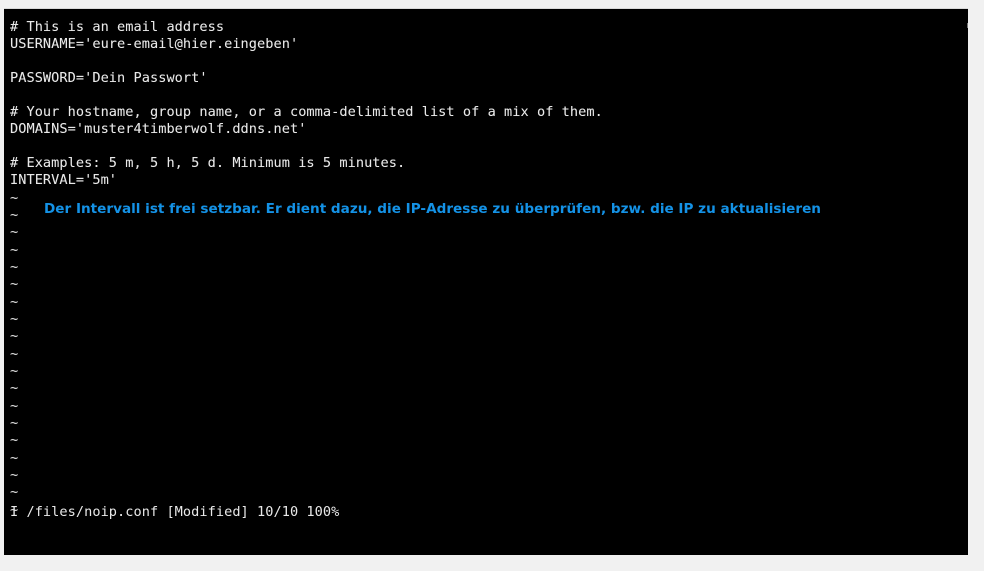 The image size is (984, 571). Describe the element at coordinates (158, 129) in the screenshot. I see `buffer-line-7: DOMAINS='muster4timberwolf.ddns.net'` at that location.